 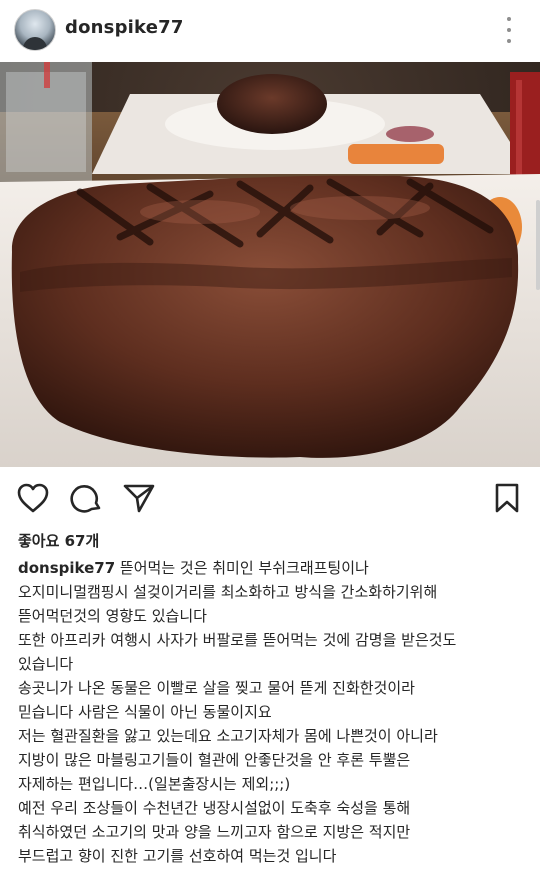 What do you see at coordinates (507, 498) in the screenshot?
I see `bookmark-icon` at bounding box center [507, 498].